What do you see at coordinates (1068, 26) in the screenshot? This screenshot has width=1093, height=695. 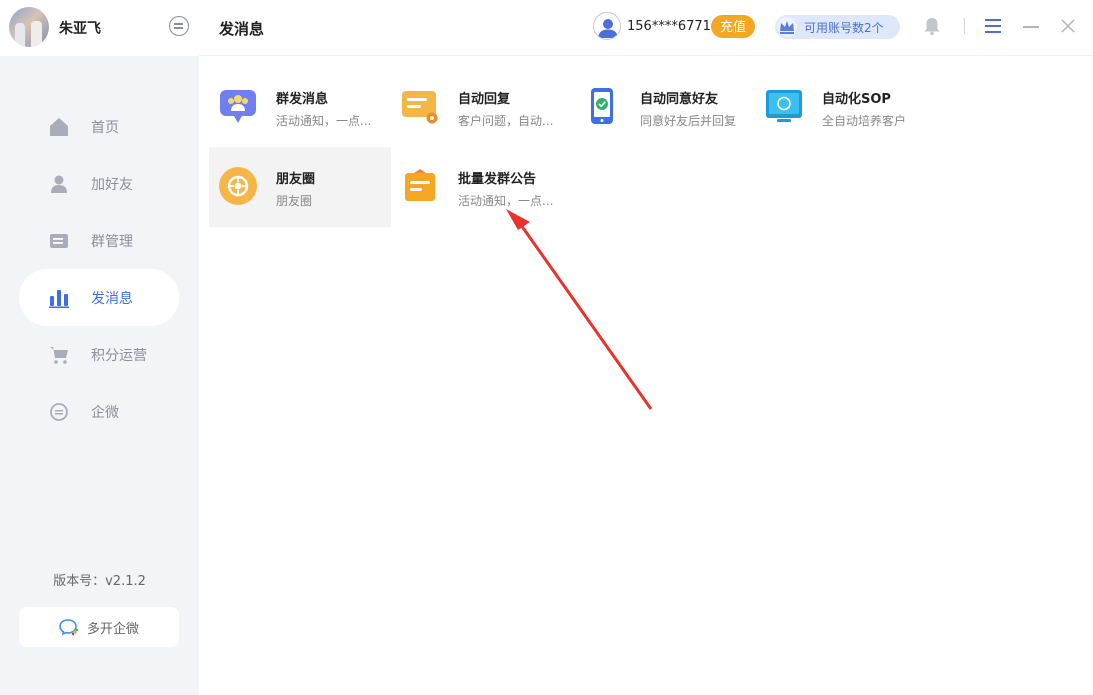 I see `close-icon` at bounding box center [1068, 26].